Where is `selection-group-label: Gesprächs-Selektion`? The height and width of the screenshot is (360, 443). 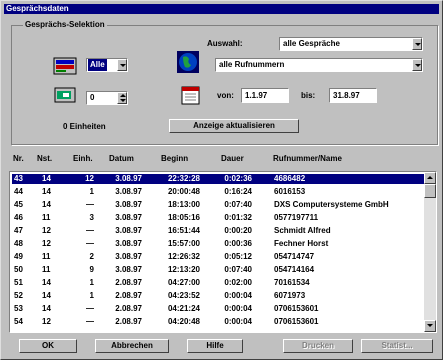
selection-group-label: Gesprächs-Selektion is located at coordinates (65, 25).